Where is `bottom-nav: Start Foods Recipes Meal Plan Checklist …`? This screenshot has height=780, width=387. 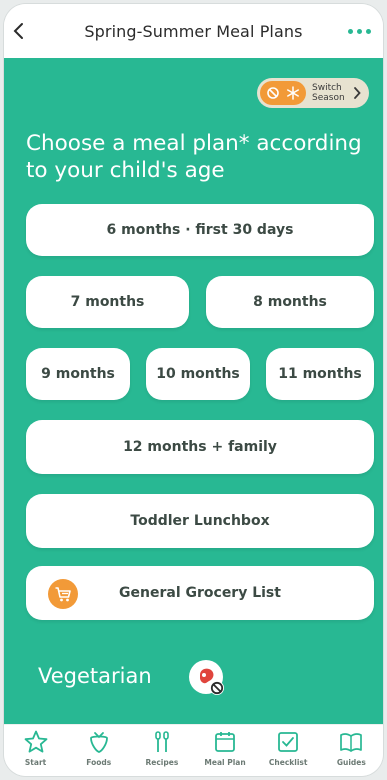 bottom-nav: Start Foods Recipes Meal Plan Checklist … is located at coordinates (193, 750).